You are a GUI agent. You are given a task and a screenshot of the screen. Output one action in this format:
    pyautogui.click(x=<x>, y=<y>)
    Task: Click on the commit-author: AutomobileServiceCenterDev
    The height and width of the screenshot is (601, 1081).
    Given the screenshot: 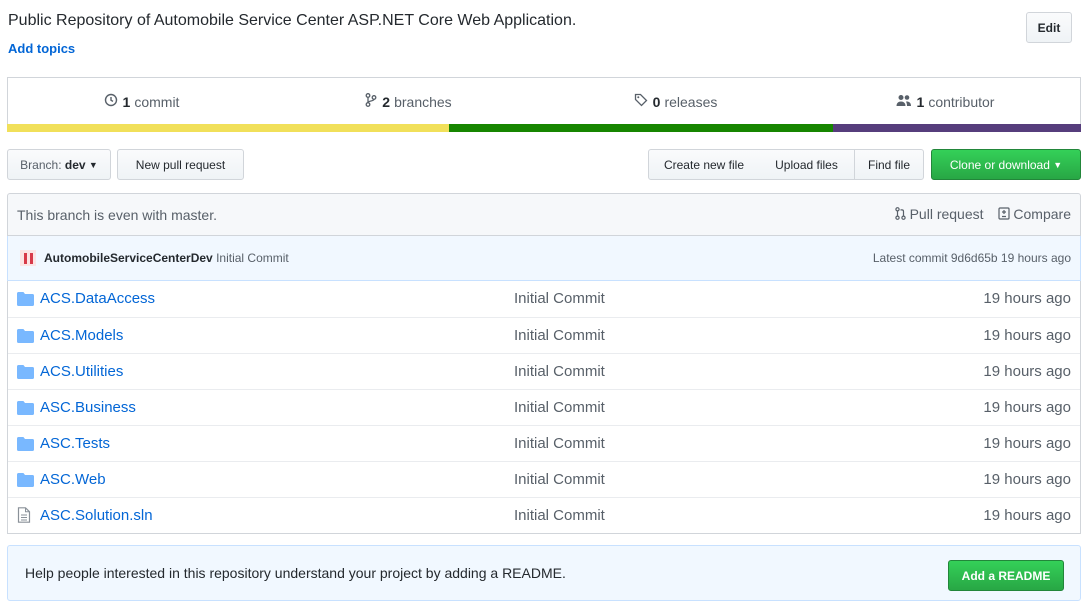 What is the action you would take?
    pyautogui.click(x=128, y=258)
    